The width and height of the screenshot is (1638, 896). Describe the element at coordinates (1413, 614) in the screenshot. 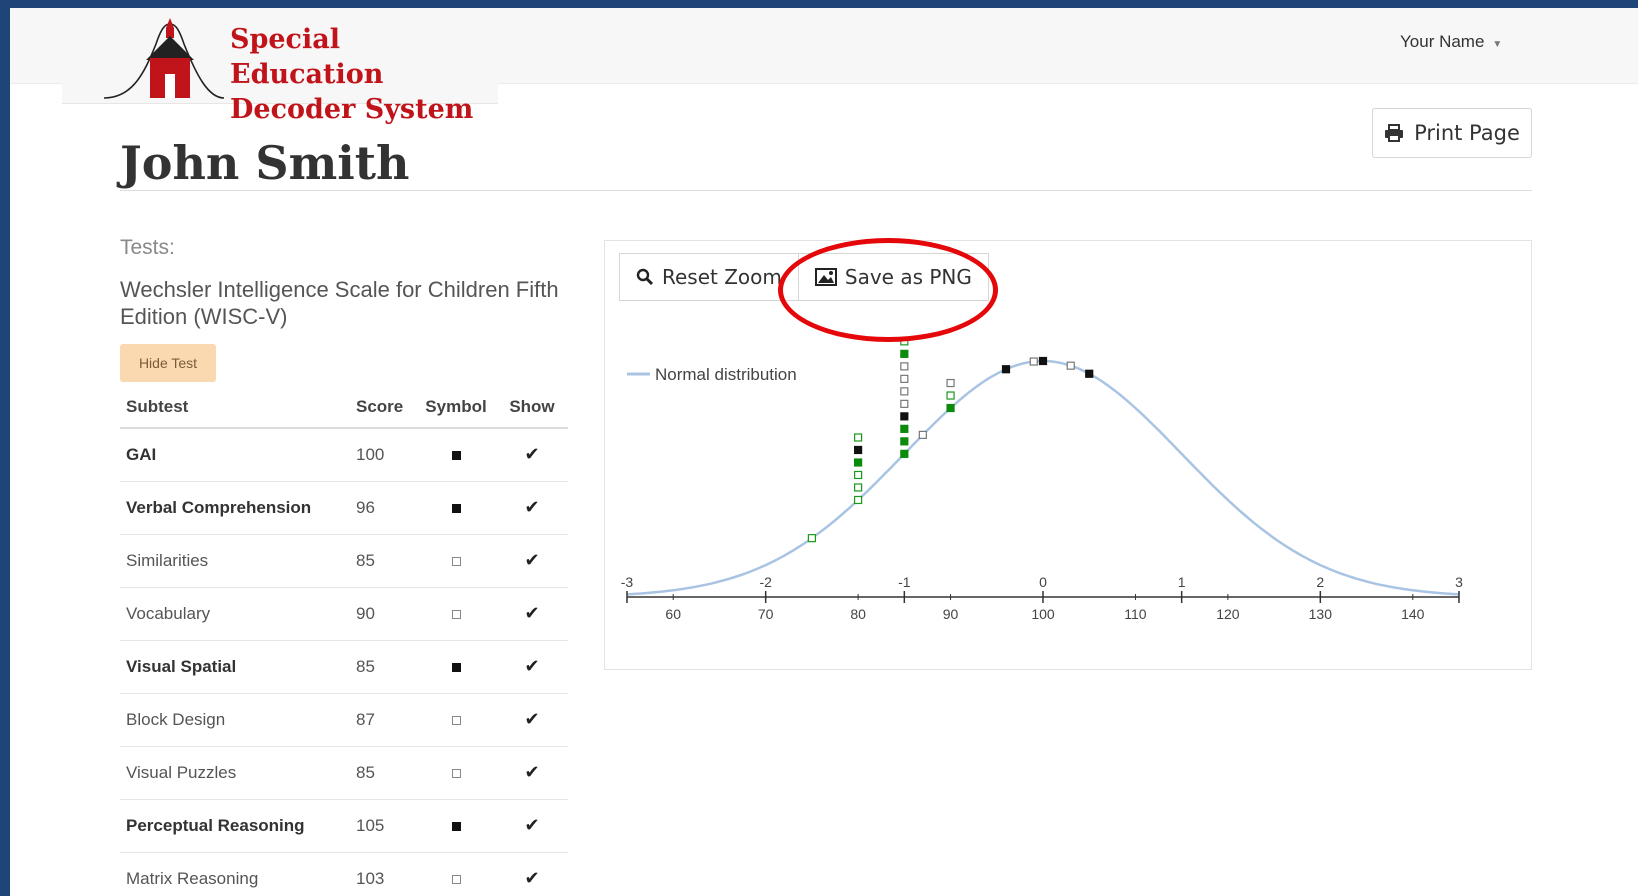

I see `score-tick-label: 140` at that location.